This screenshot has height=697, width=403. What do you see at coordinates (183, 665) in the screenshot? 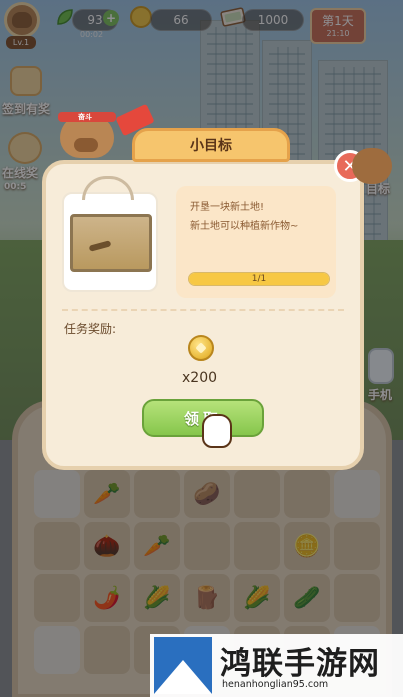
I see `watermark-logo-icon` at bounding box center [183, 665].